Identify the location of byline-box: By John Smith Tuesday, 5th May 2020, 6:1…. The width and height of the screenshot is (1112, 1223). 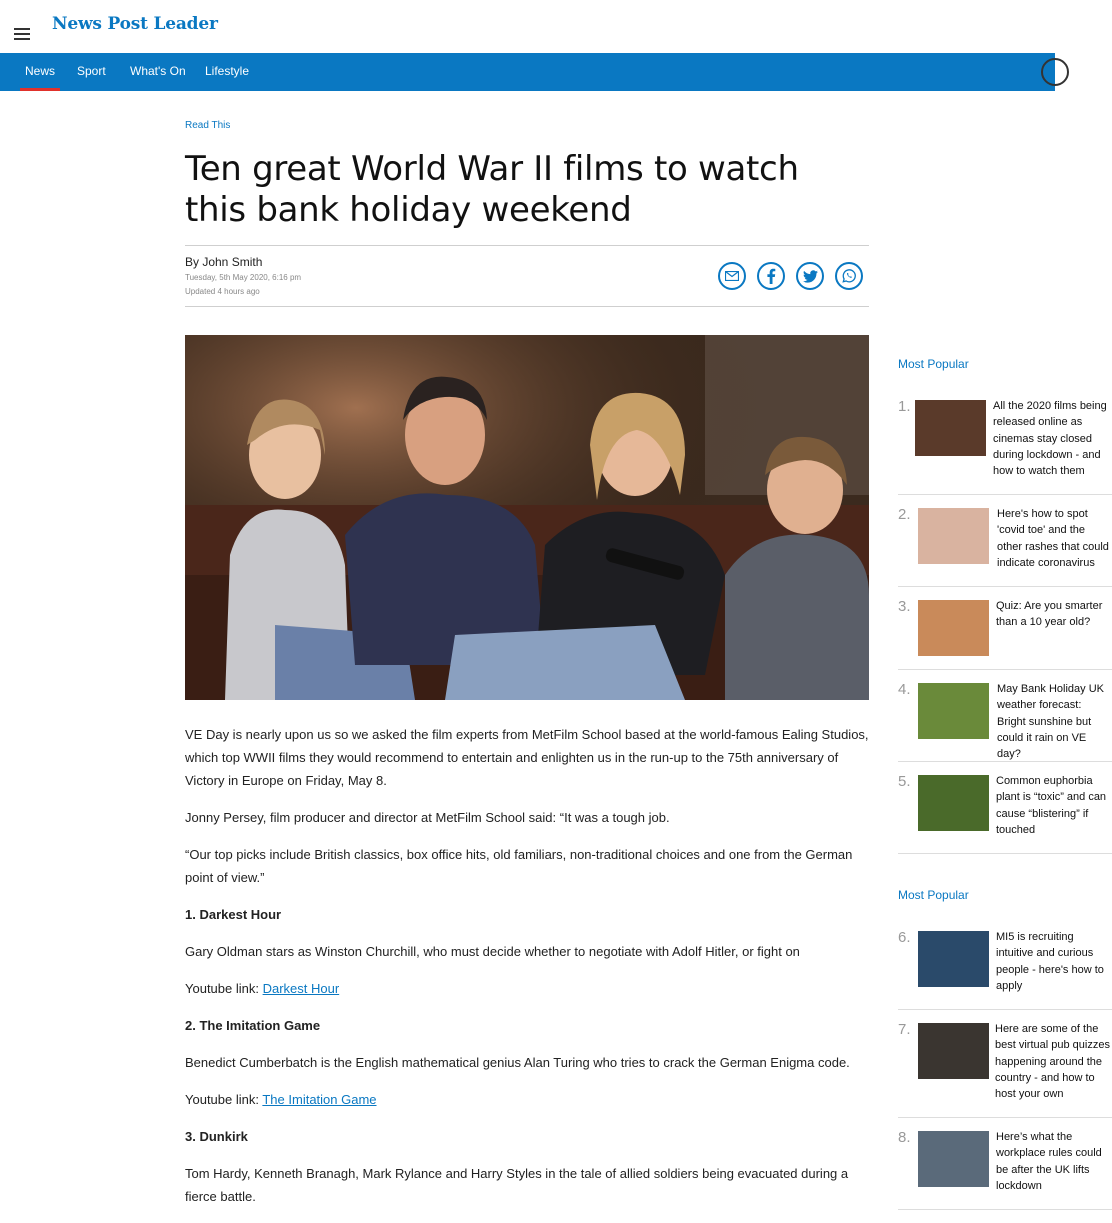
(527, 276).